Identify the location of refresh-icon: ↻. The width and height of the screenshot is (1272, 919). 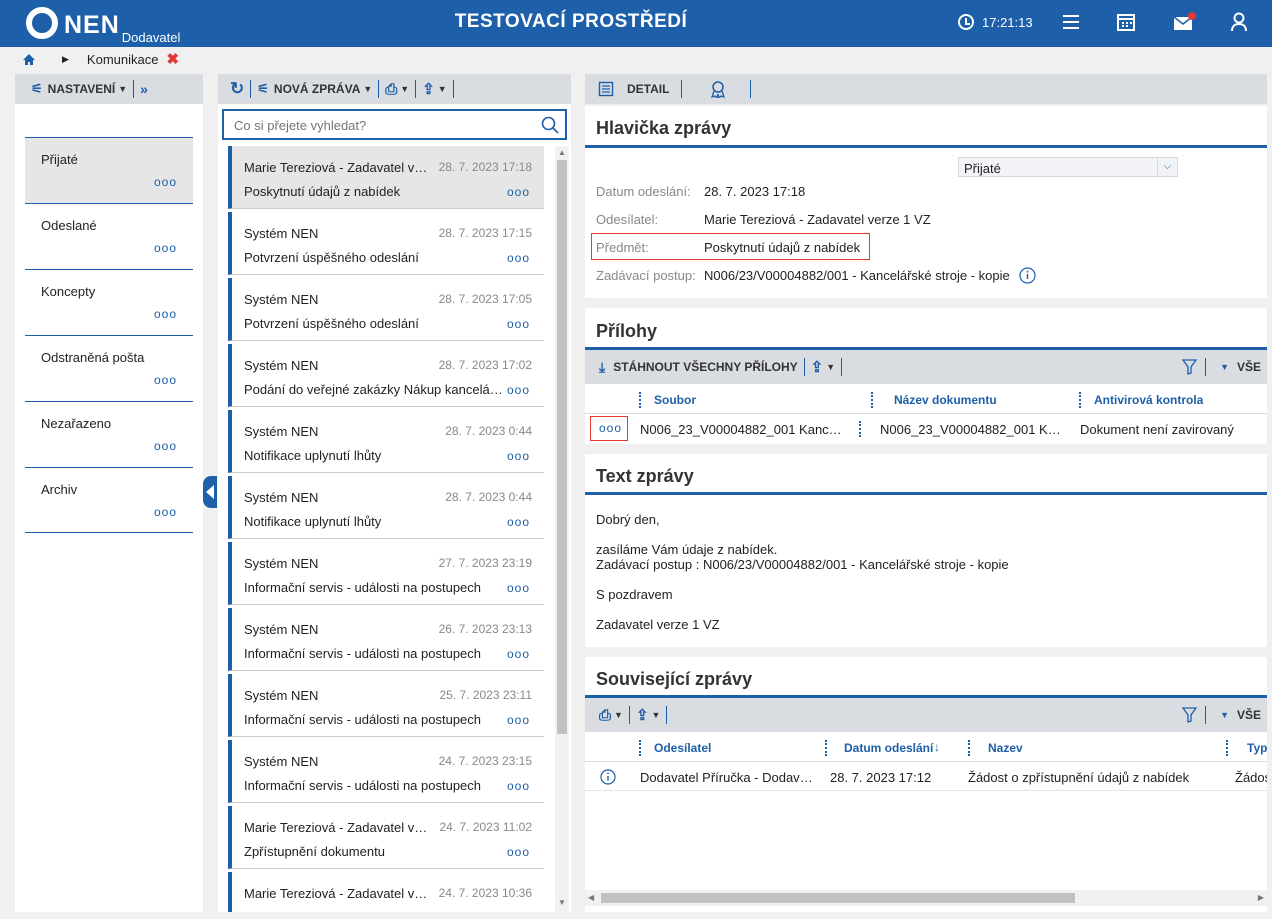
(237, 89).